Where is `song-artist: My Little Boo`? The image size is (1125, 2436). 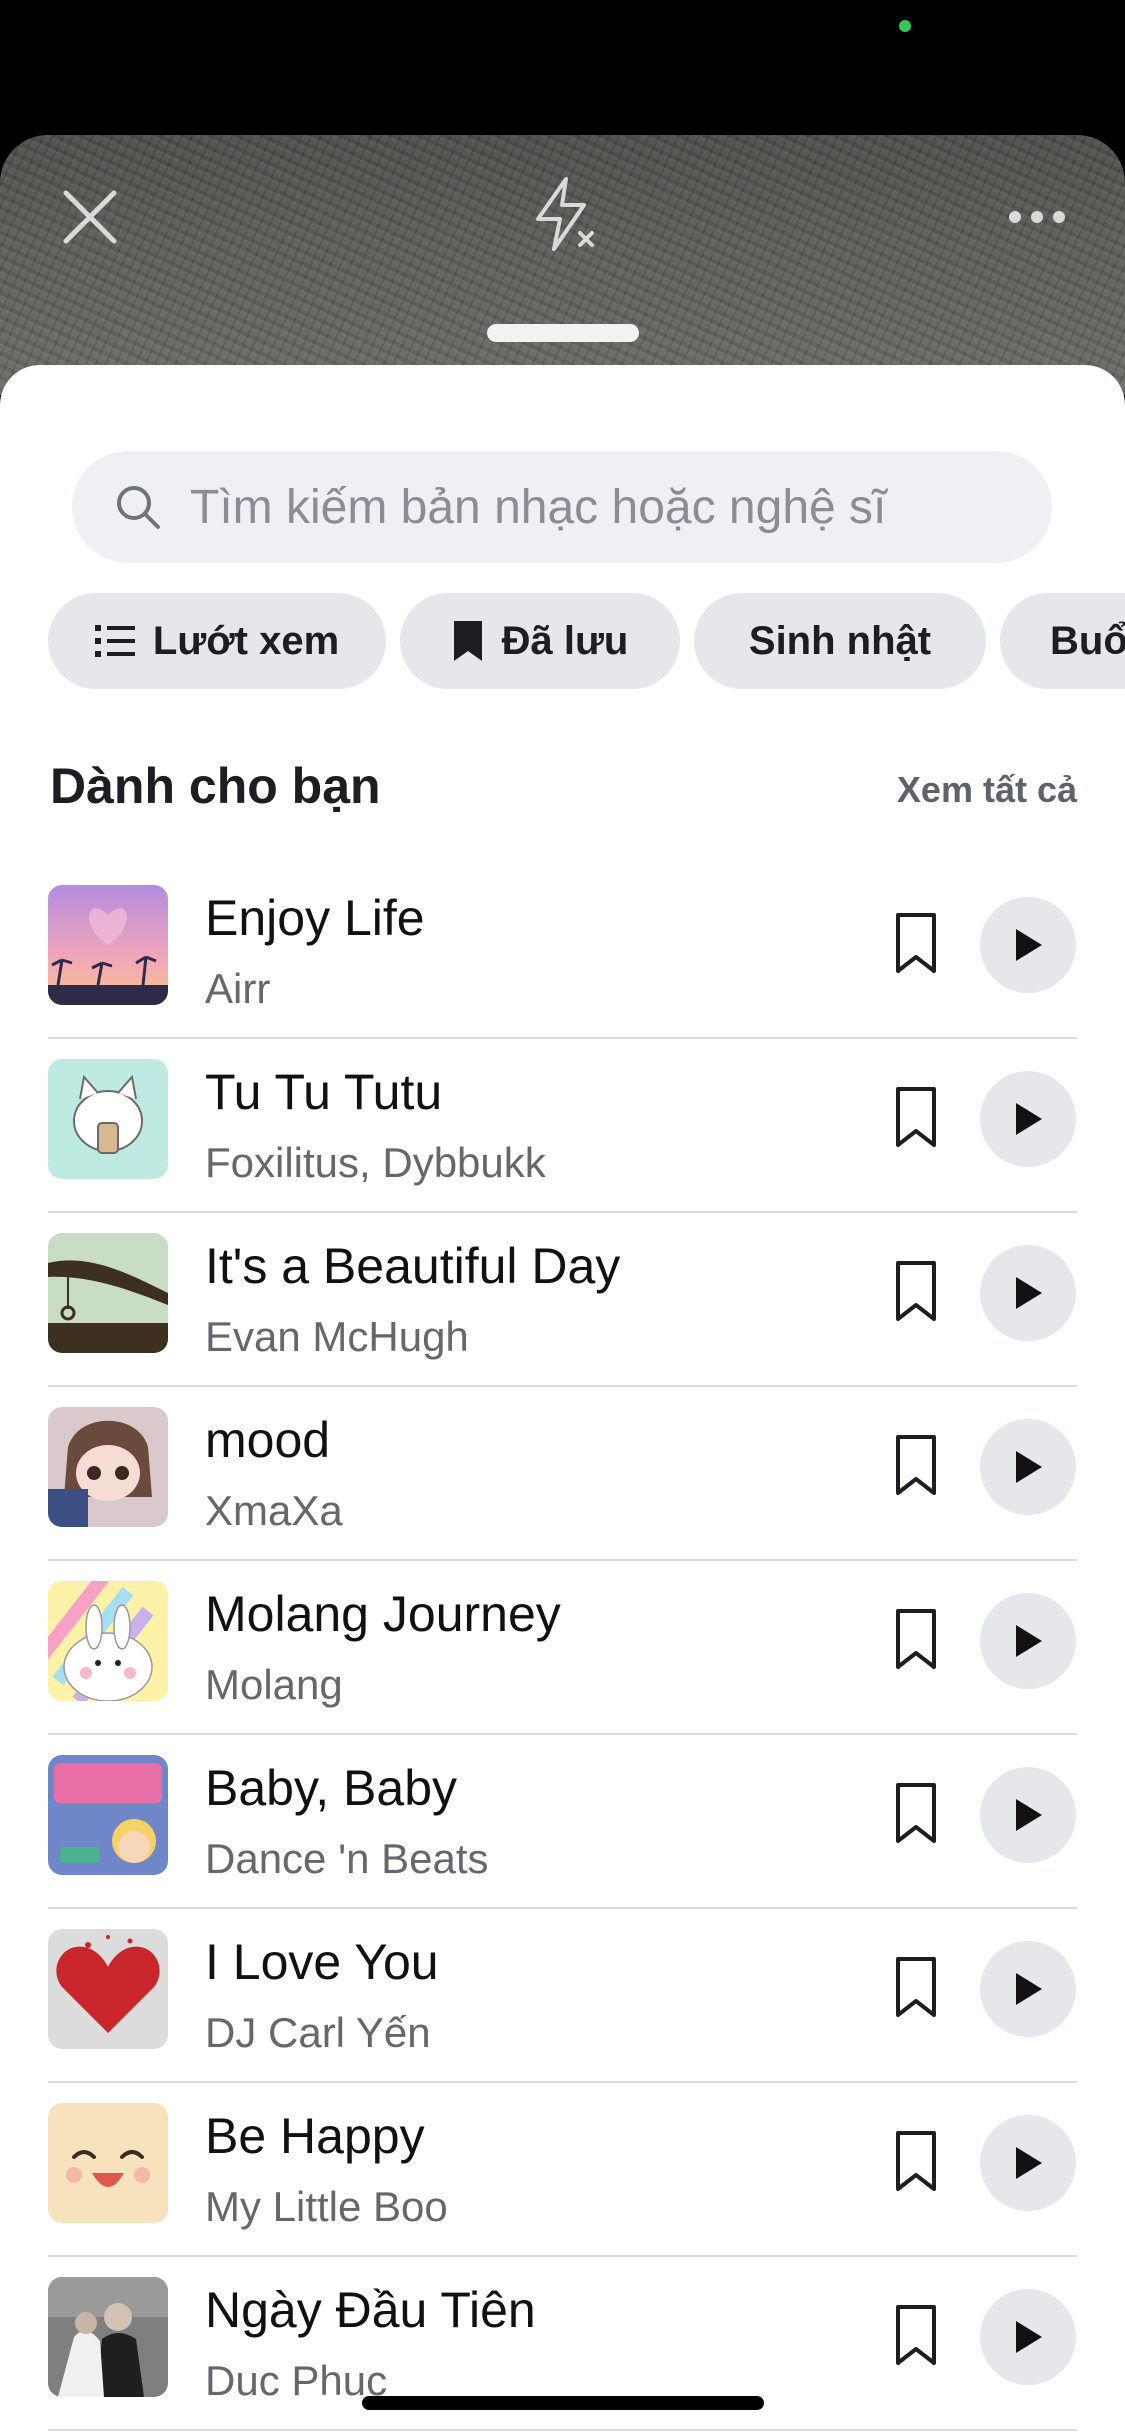 song-artist: My Little Boo is located at coordinates (326, 2206).